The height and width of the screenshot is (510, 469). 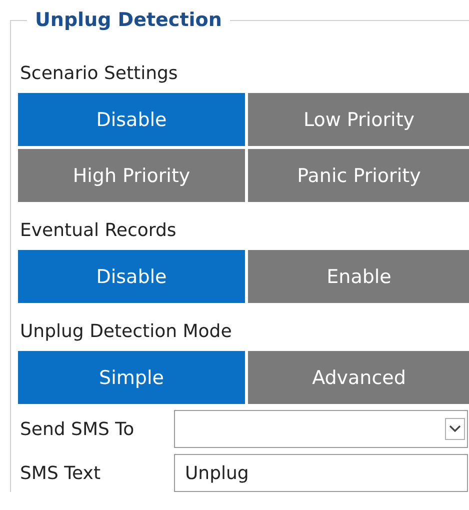 What do you see at coordinates (358, 377) in the screenshot?
I see `option-button: Advanced` at bounding box center [358, 377].